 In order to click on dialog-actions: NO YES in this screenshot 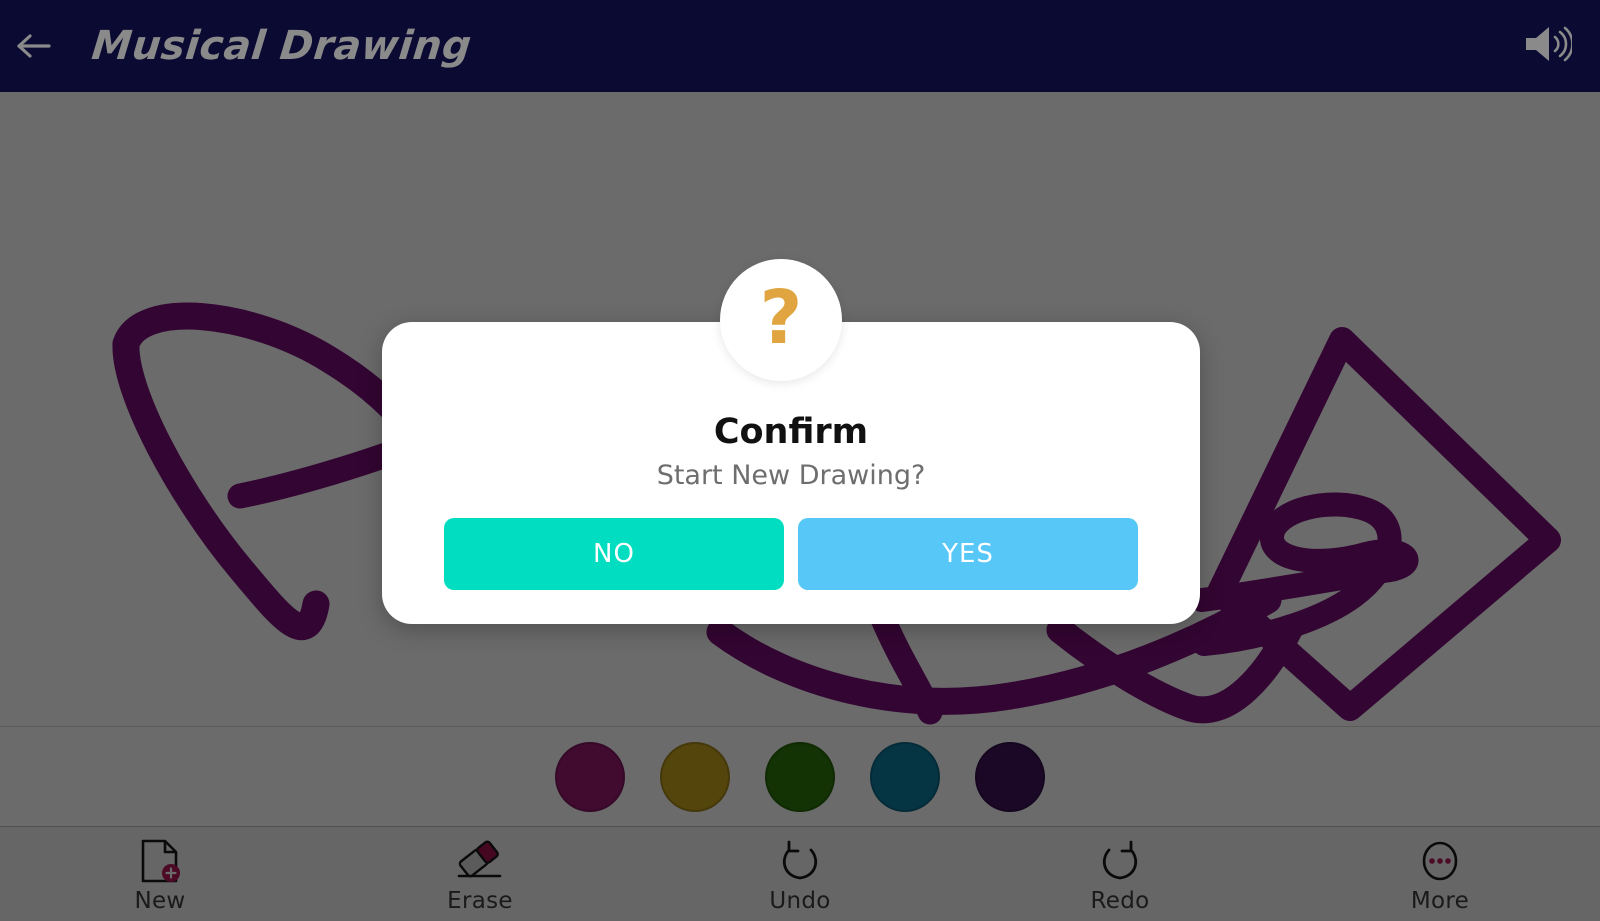, I will do `click(791, 554)`.